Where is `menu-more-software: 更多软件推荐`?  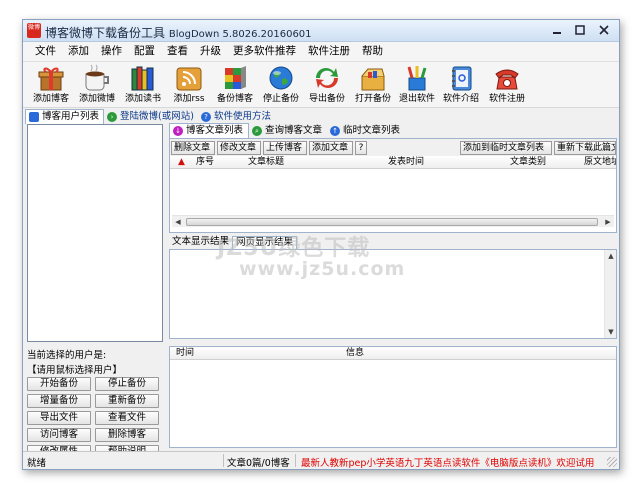 menu-more-software: 更多软件推荐 is located at coordinates (264, 51).